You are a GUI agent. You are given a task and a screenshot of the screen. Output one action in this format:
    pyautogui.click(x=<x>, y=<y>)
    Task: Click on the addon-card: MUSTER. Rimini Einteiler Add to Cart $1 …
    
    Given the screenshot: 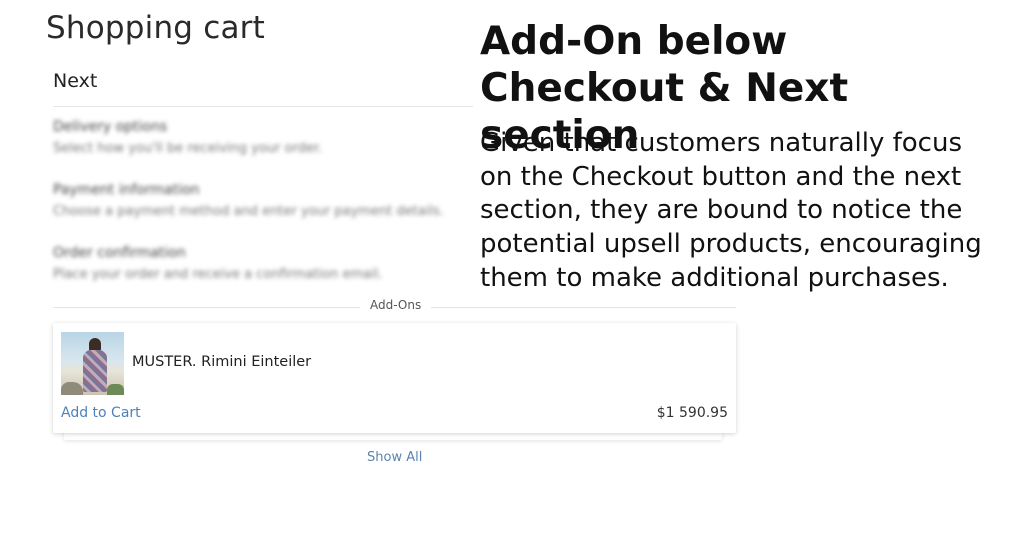 What is the action you would take?
    pyautogui.click(x=394, y=378)
    